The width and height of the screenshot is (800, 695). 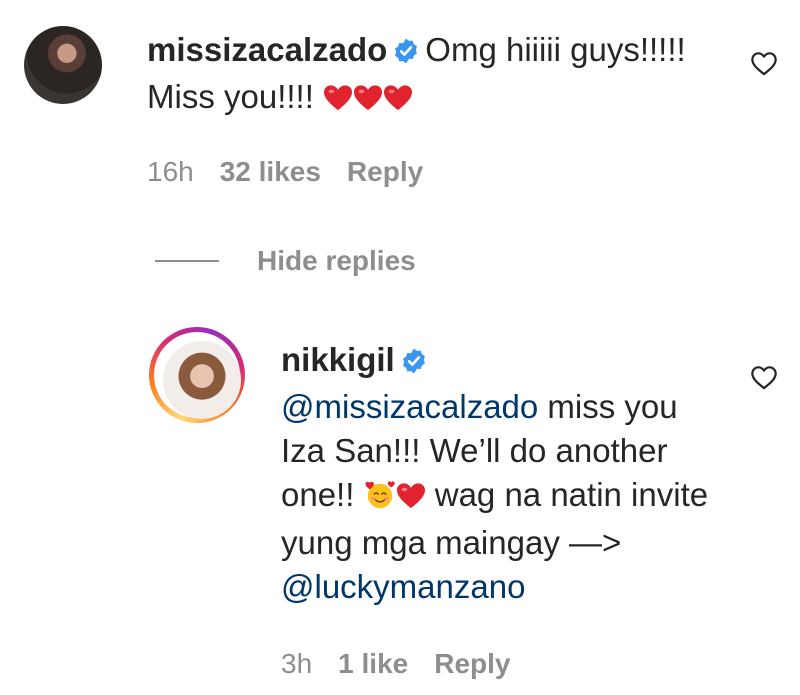 I want to click on smiling-face-with-hearts-emoji, so click(x=380, y=499).